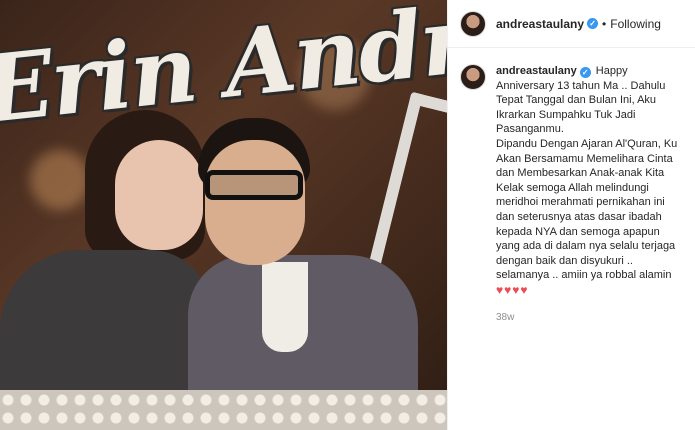 The height and width of the screenshot is (430, 695). Describe the element at coordinates (60, 180) in the screenshot. I see `background-light` at that location.